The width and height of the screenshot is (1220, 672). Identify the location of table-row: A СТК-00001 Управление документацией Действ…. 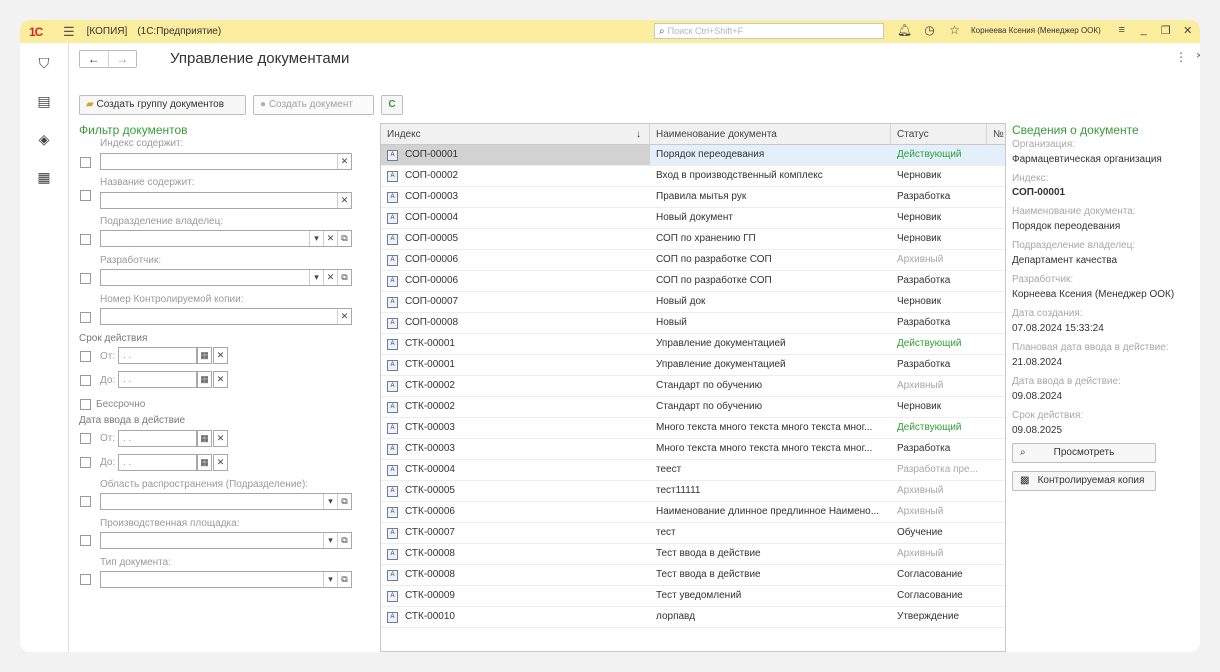
(693, 344).